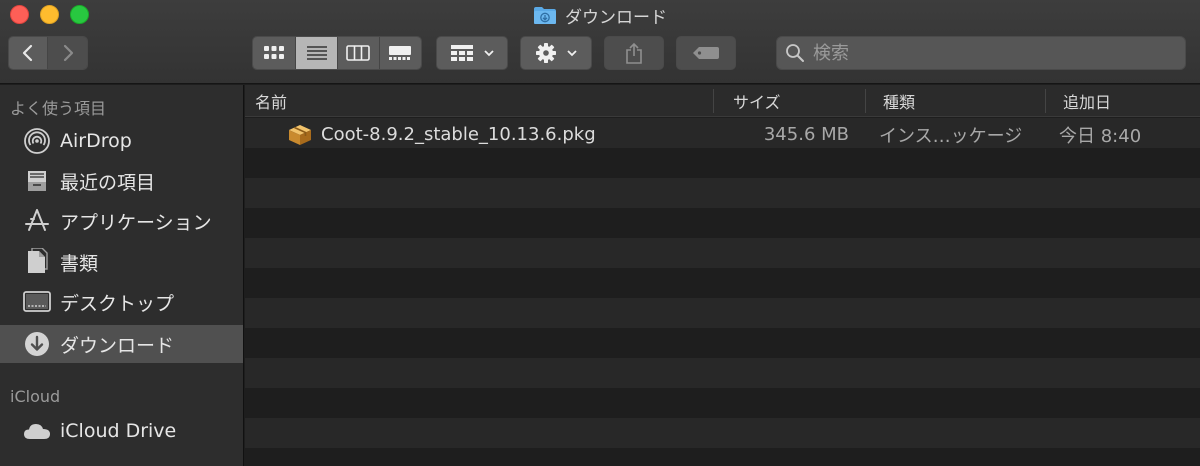  I want to click on icon-view-icon, so click(274, 52).